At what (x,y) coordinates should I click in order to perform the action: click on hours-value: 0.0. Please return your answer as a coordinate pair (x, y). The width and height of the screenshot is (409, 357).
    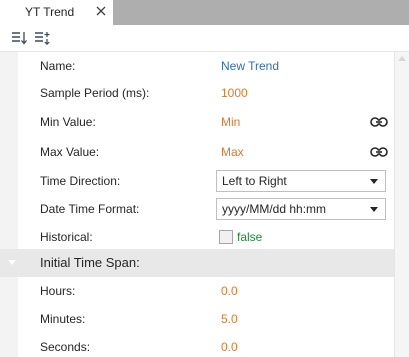
    Looking at the image, I should click on (229, 291).